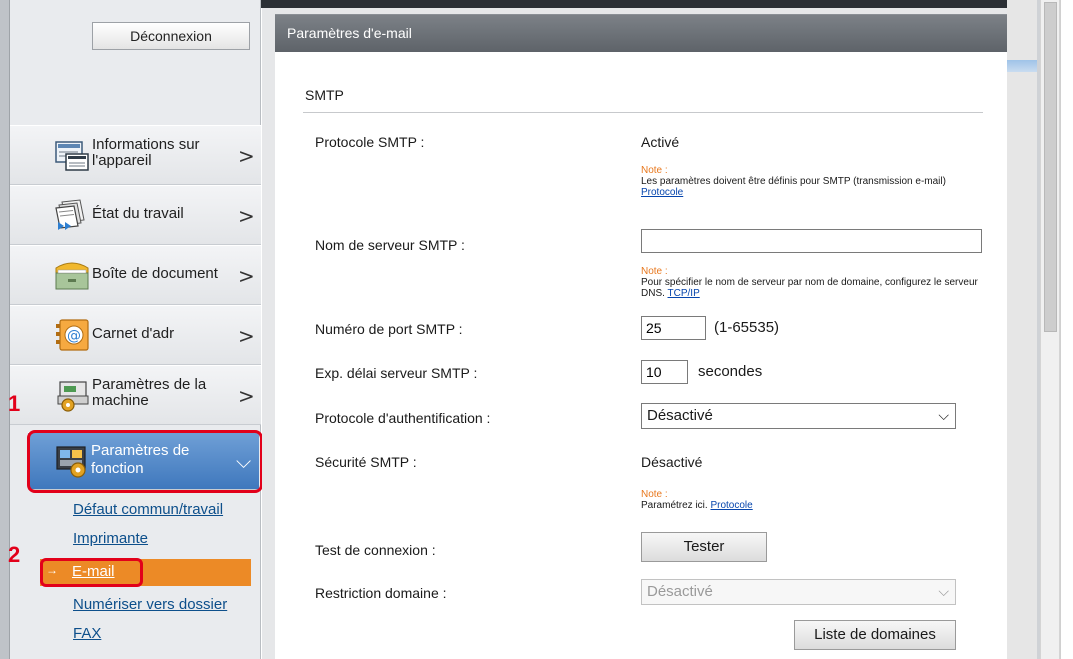 This screenshot has width=1073, height=659. Describe the element at coordinates (684, 293) in the screenshot. I see `tcpip-link: TCP/IP` at that location.